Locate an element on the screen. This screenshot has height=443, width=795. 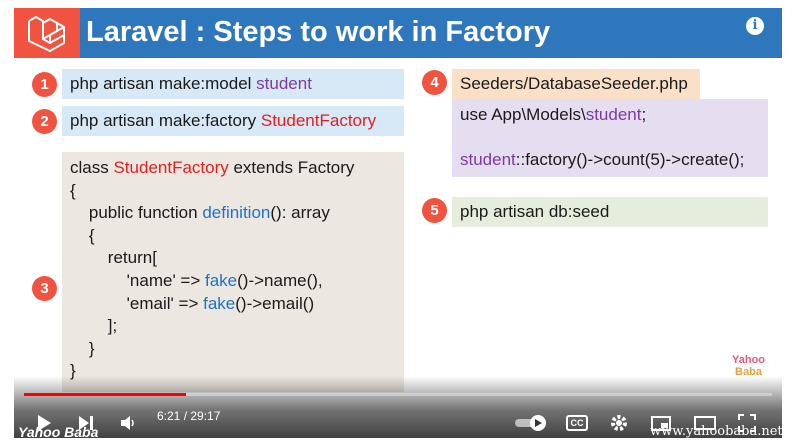
step-badge-3: 3 is located at coordinates (44, 288).